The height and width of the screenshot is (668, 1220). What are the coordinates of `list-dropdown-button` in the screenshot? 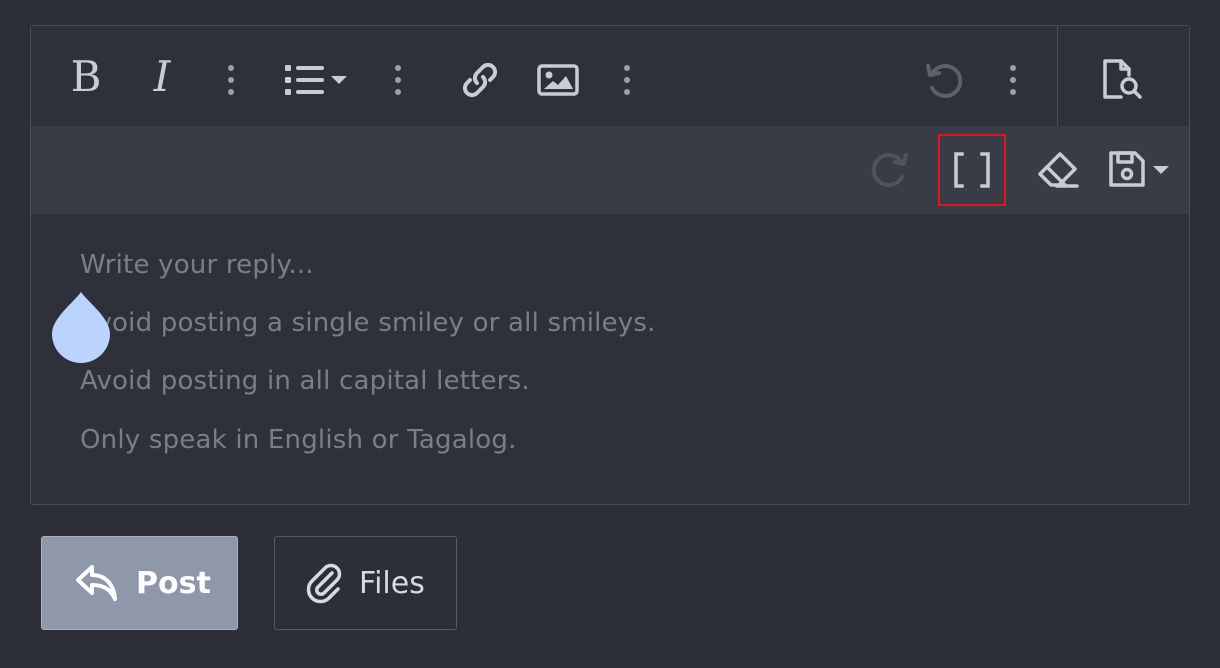 It's located at (317, 80).